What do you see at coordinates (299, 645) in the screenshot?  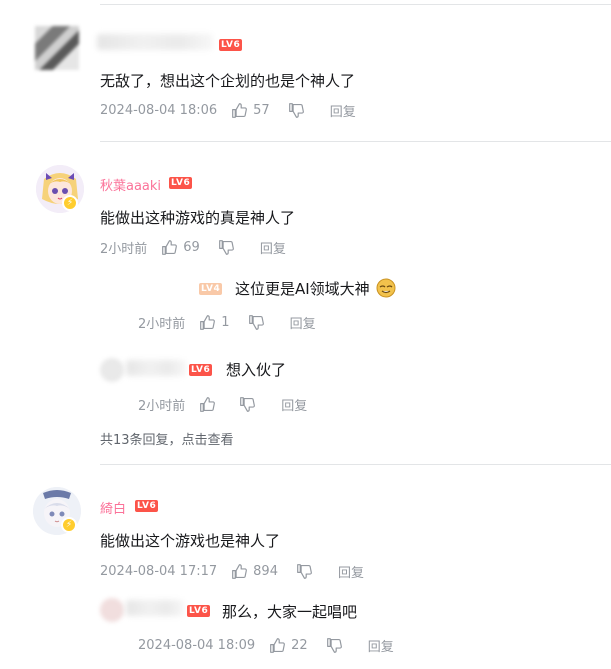 I see `like-count: 22` at bounding box center [299, 645].